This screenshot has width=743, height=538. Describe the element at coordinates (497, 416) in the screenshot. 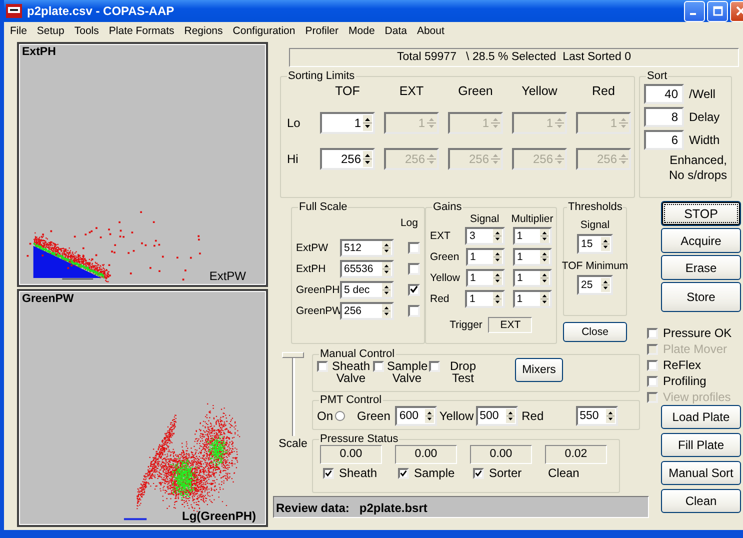

I see `spin-field: 500` at that location.